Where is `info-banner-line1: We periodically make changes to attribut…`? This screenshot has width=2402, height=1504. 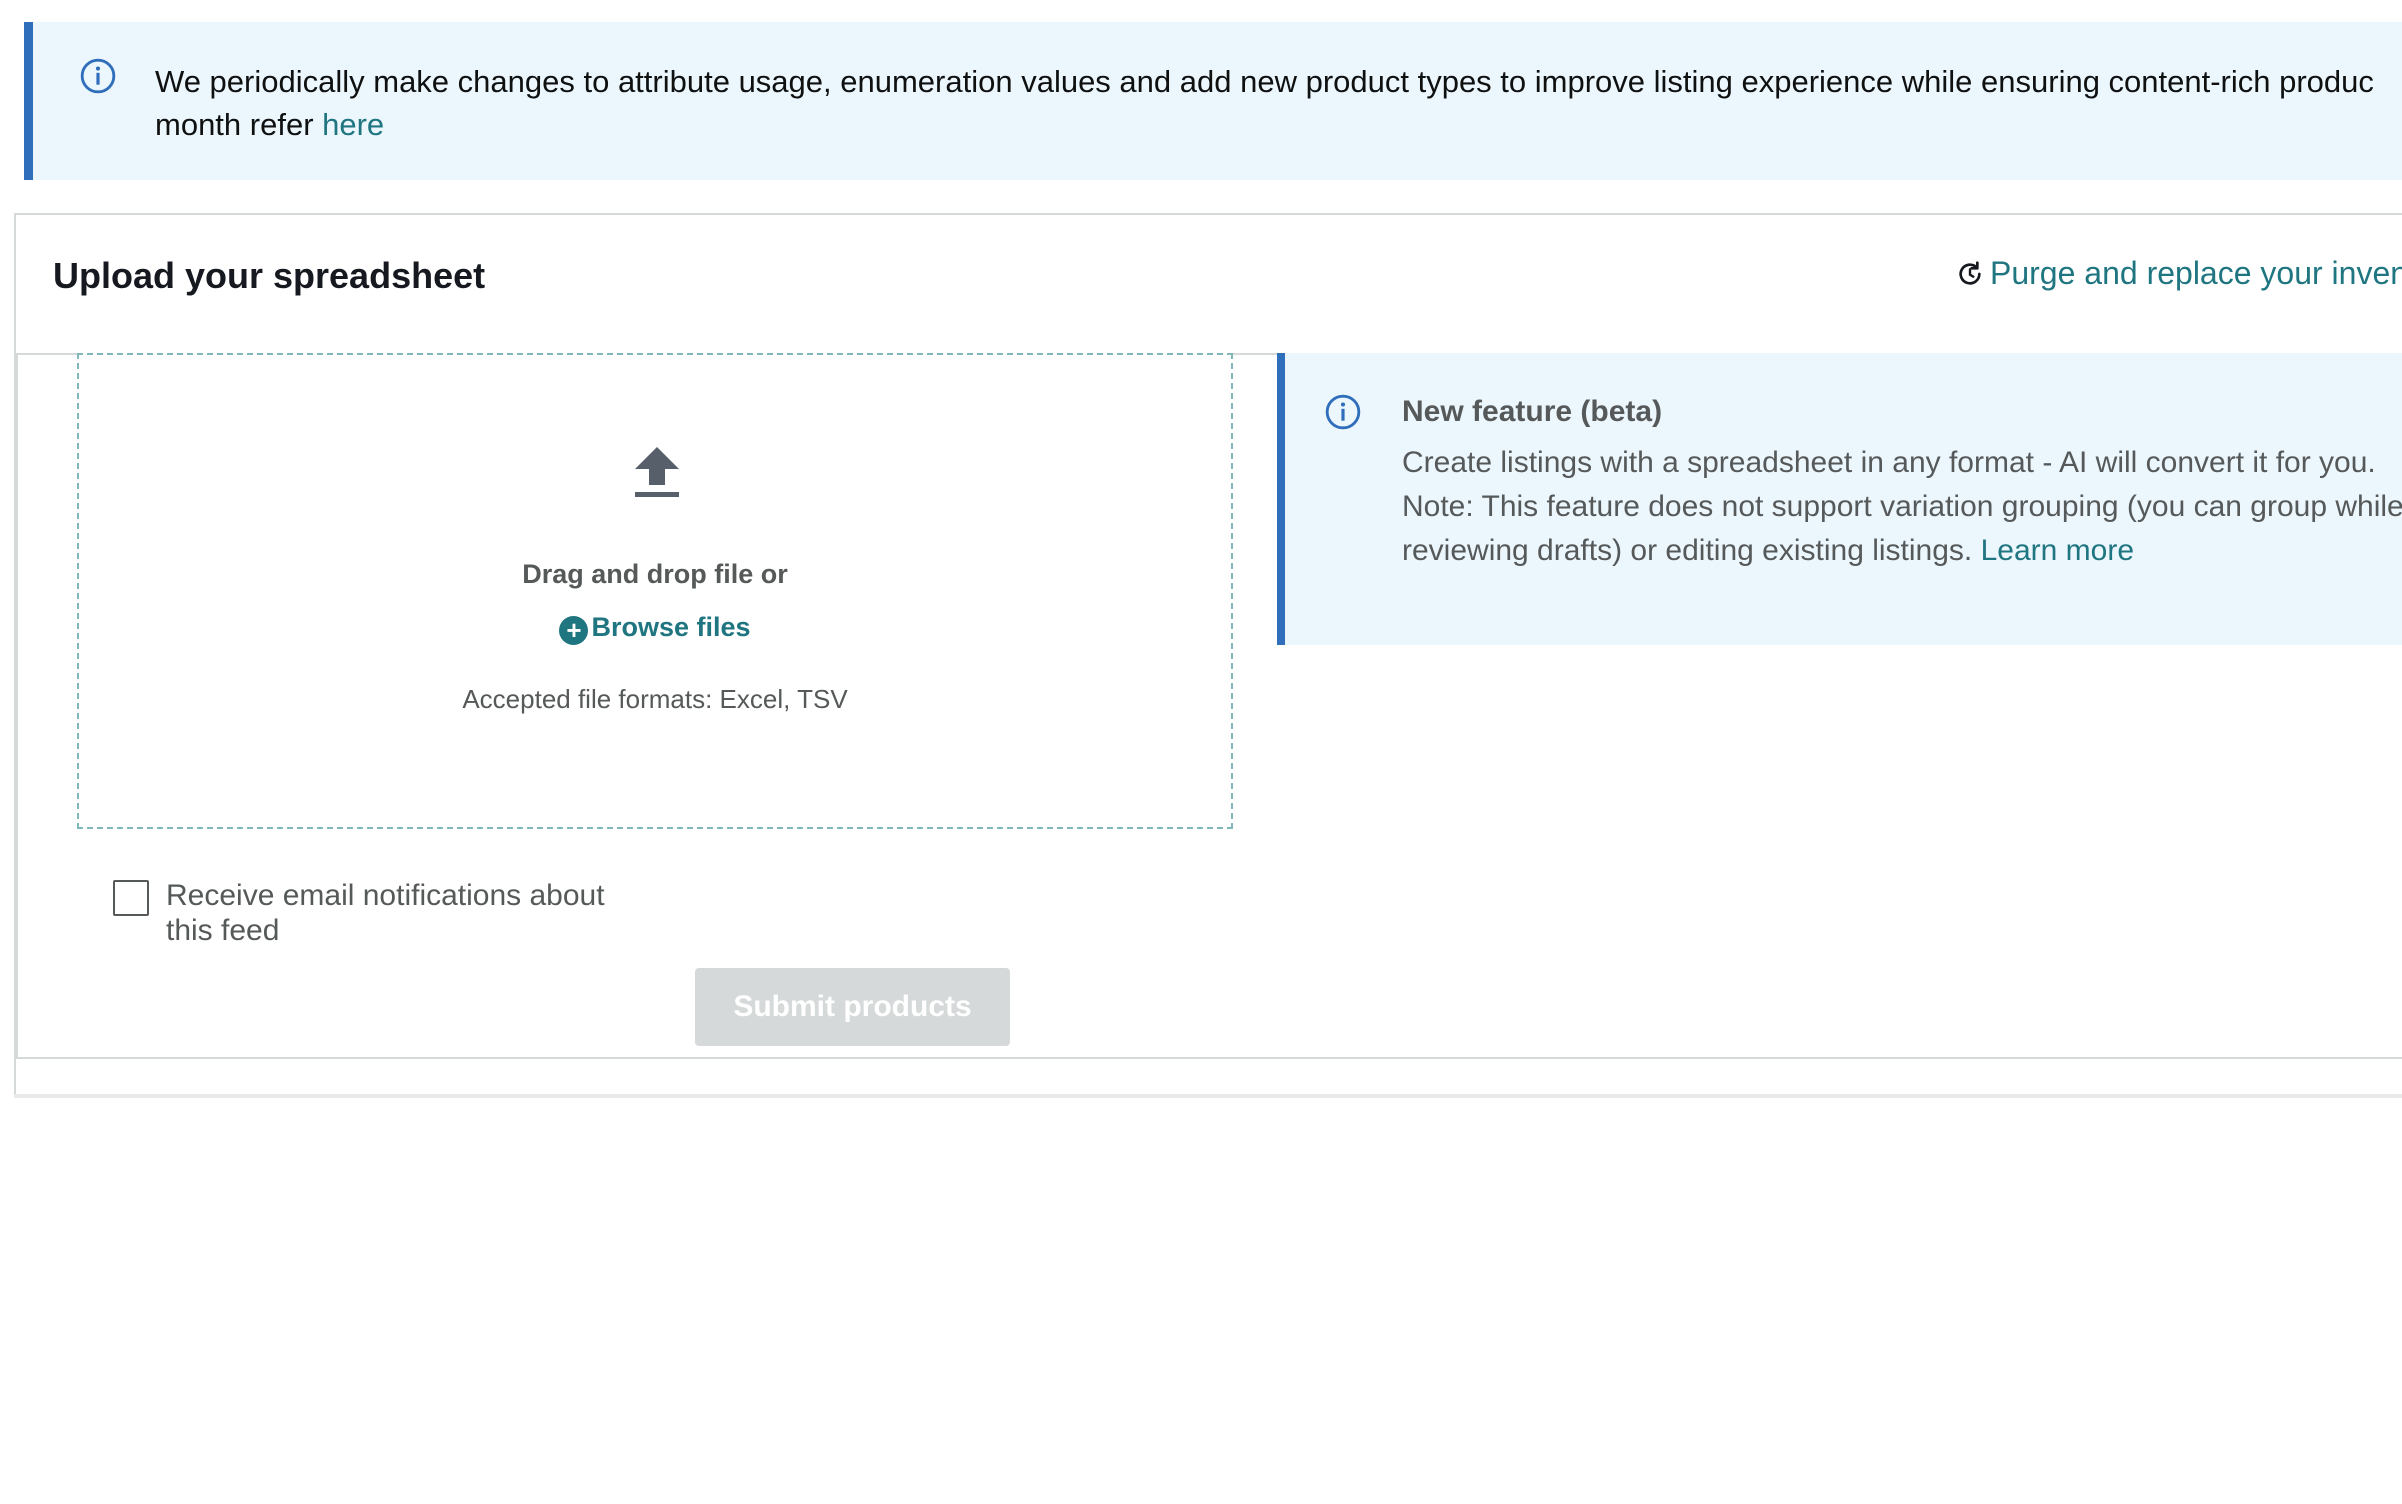
info-banner-line1: We periodically make changes to attribut… is located at coordinates (1264, 81).